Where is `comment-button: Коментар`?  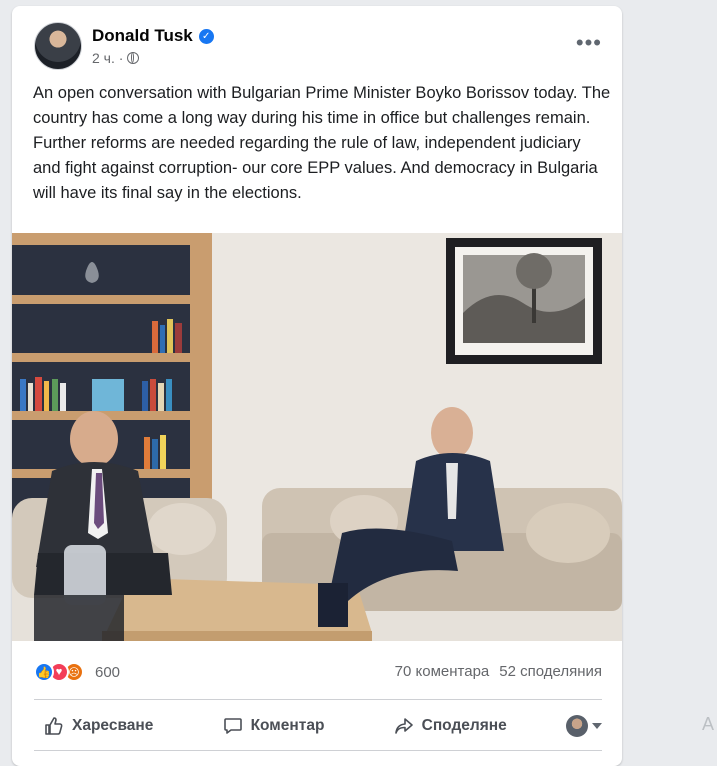
comment-button: Коментар is located at coordinates (274, 726).